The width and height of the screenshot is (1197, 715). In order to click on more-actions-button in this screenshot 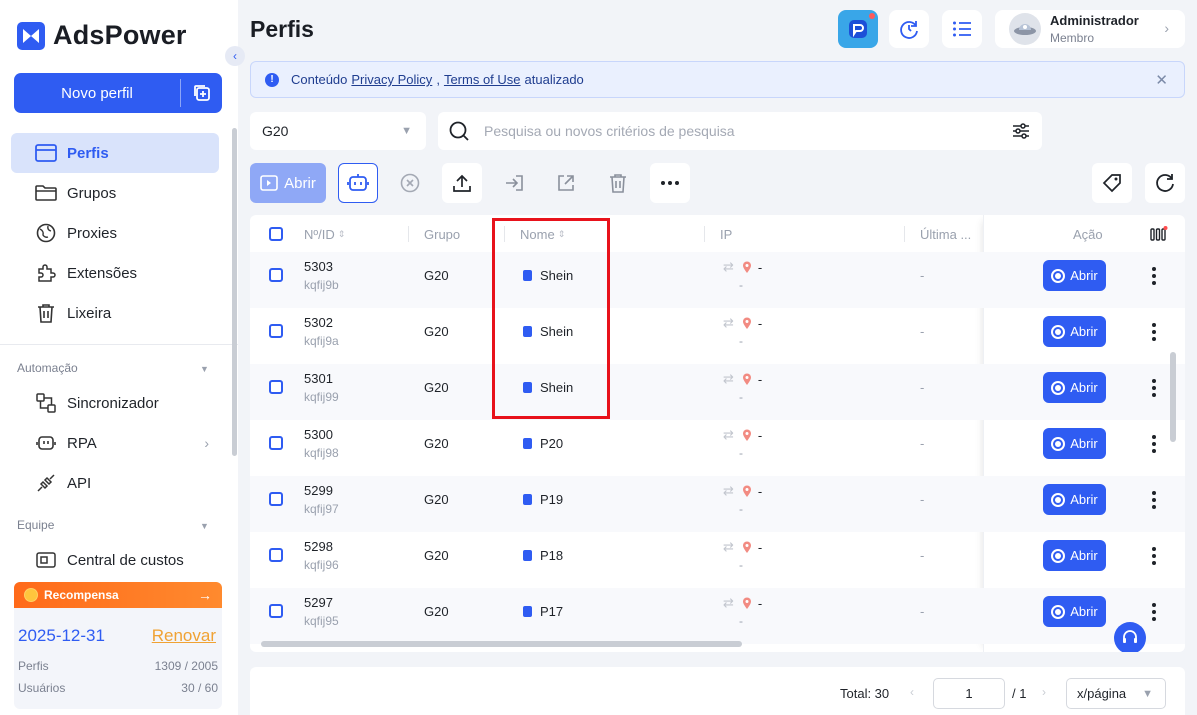, I will do `click(670, 183)`.